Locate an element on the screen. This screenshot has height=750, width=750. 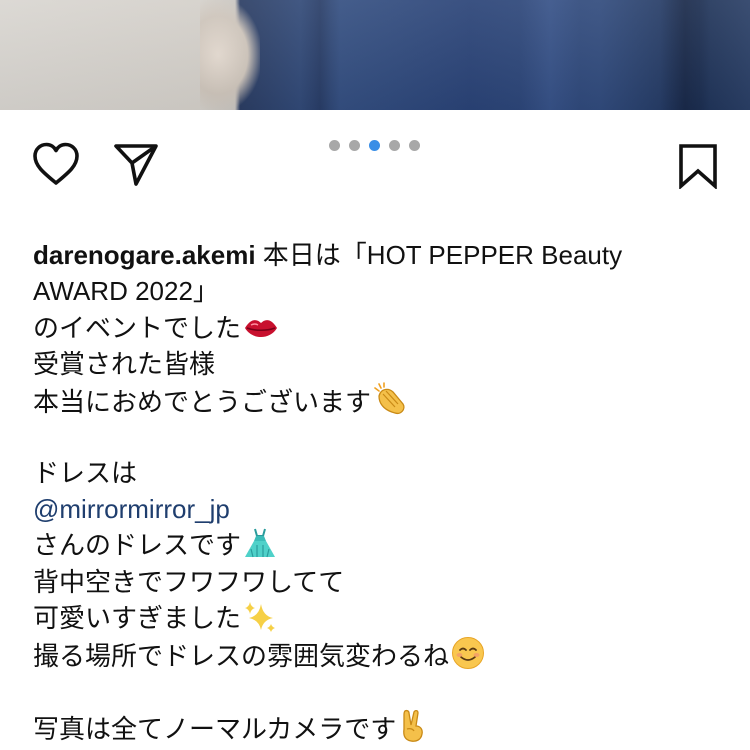
carousel-indicator is located at coordinates (374, 146).